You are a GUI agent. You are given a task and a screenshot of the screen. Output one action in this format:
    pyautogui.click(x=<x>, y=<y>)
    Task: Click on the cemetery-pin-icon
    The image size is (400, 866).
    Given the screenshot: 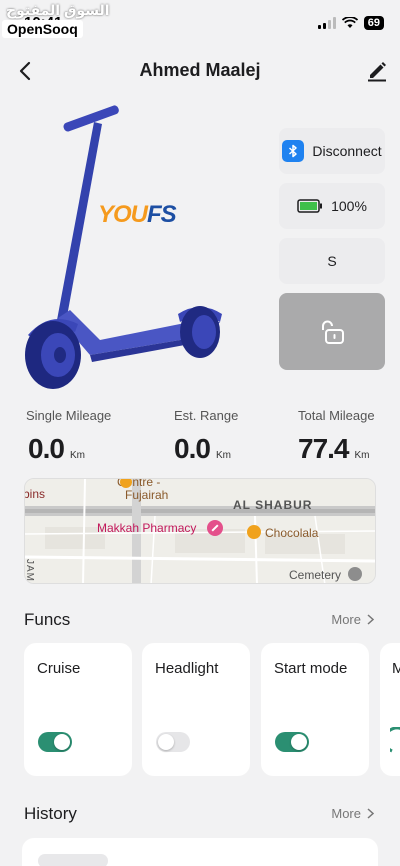 What is the action you would take?
    pyautogui.click(x=355, y=574)
    